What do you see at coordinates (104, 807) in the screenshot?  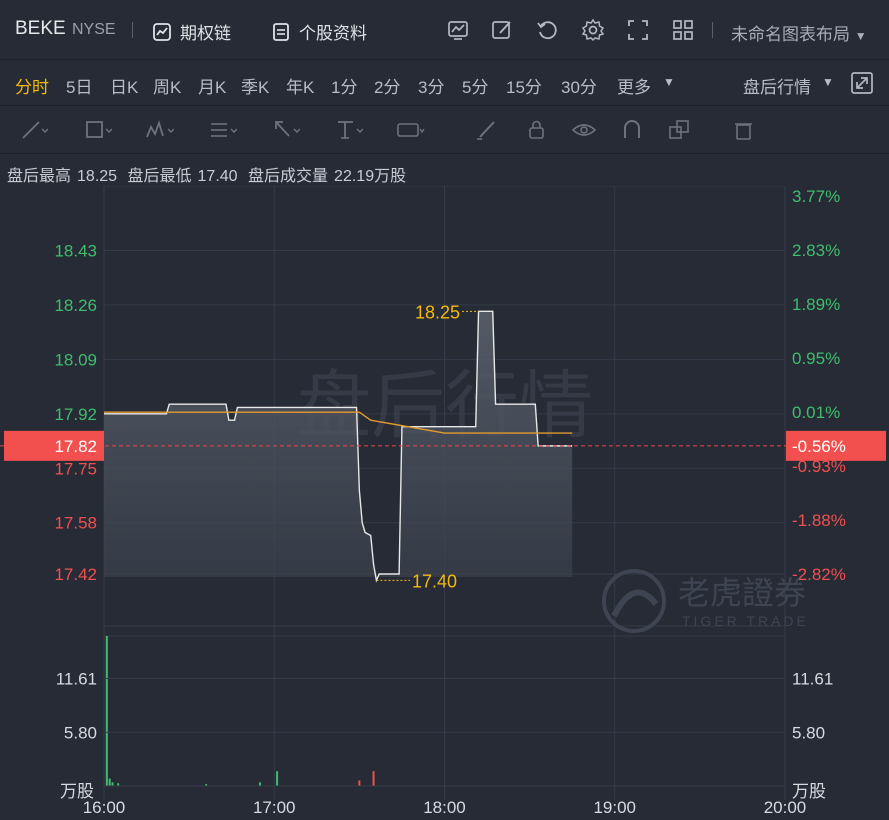 I see `x-tick-label: 16:00` at bounding box center [104, 807].